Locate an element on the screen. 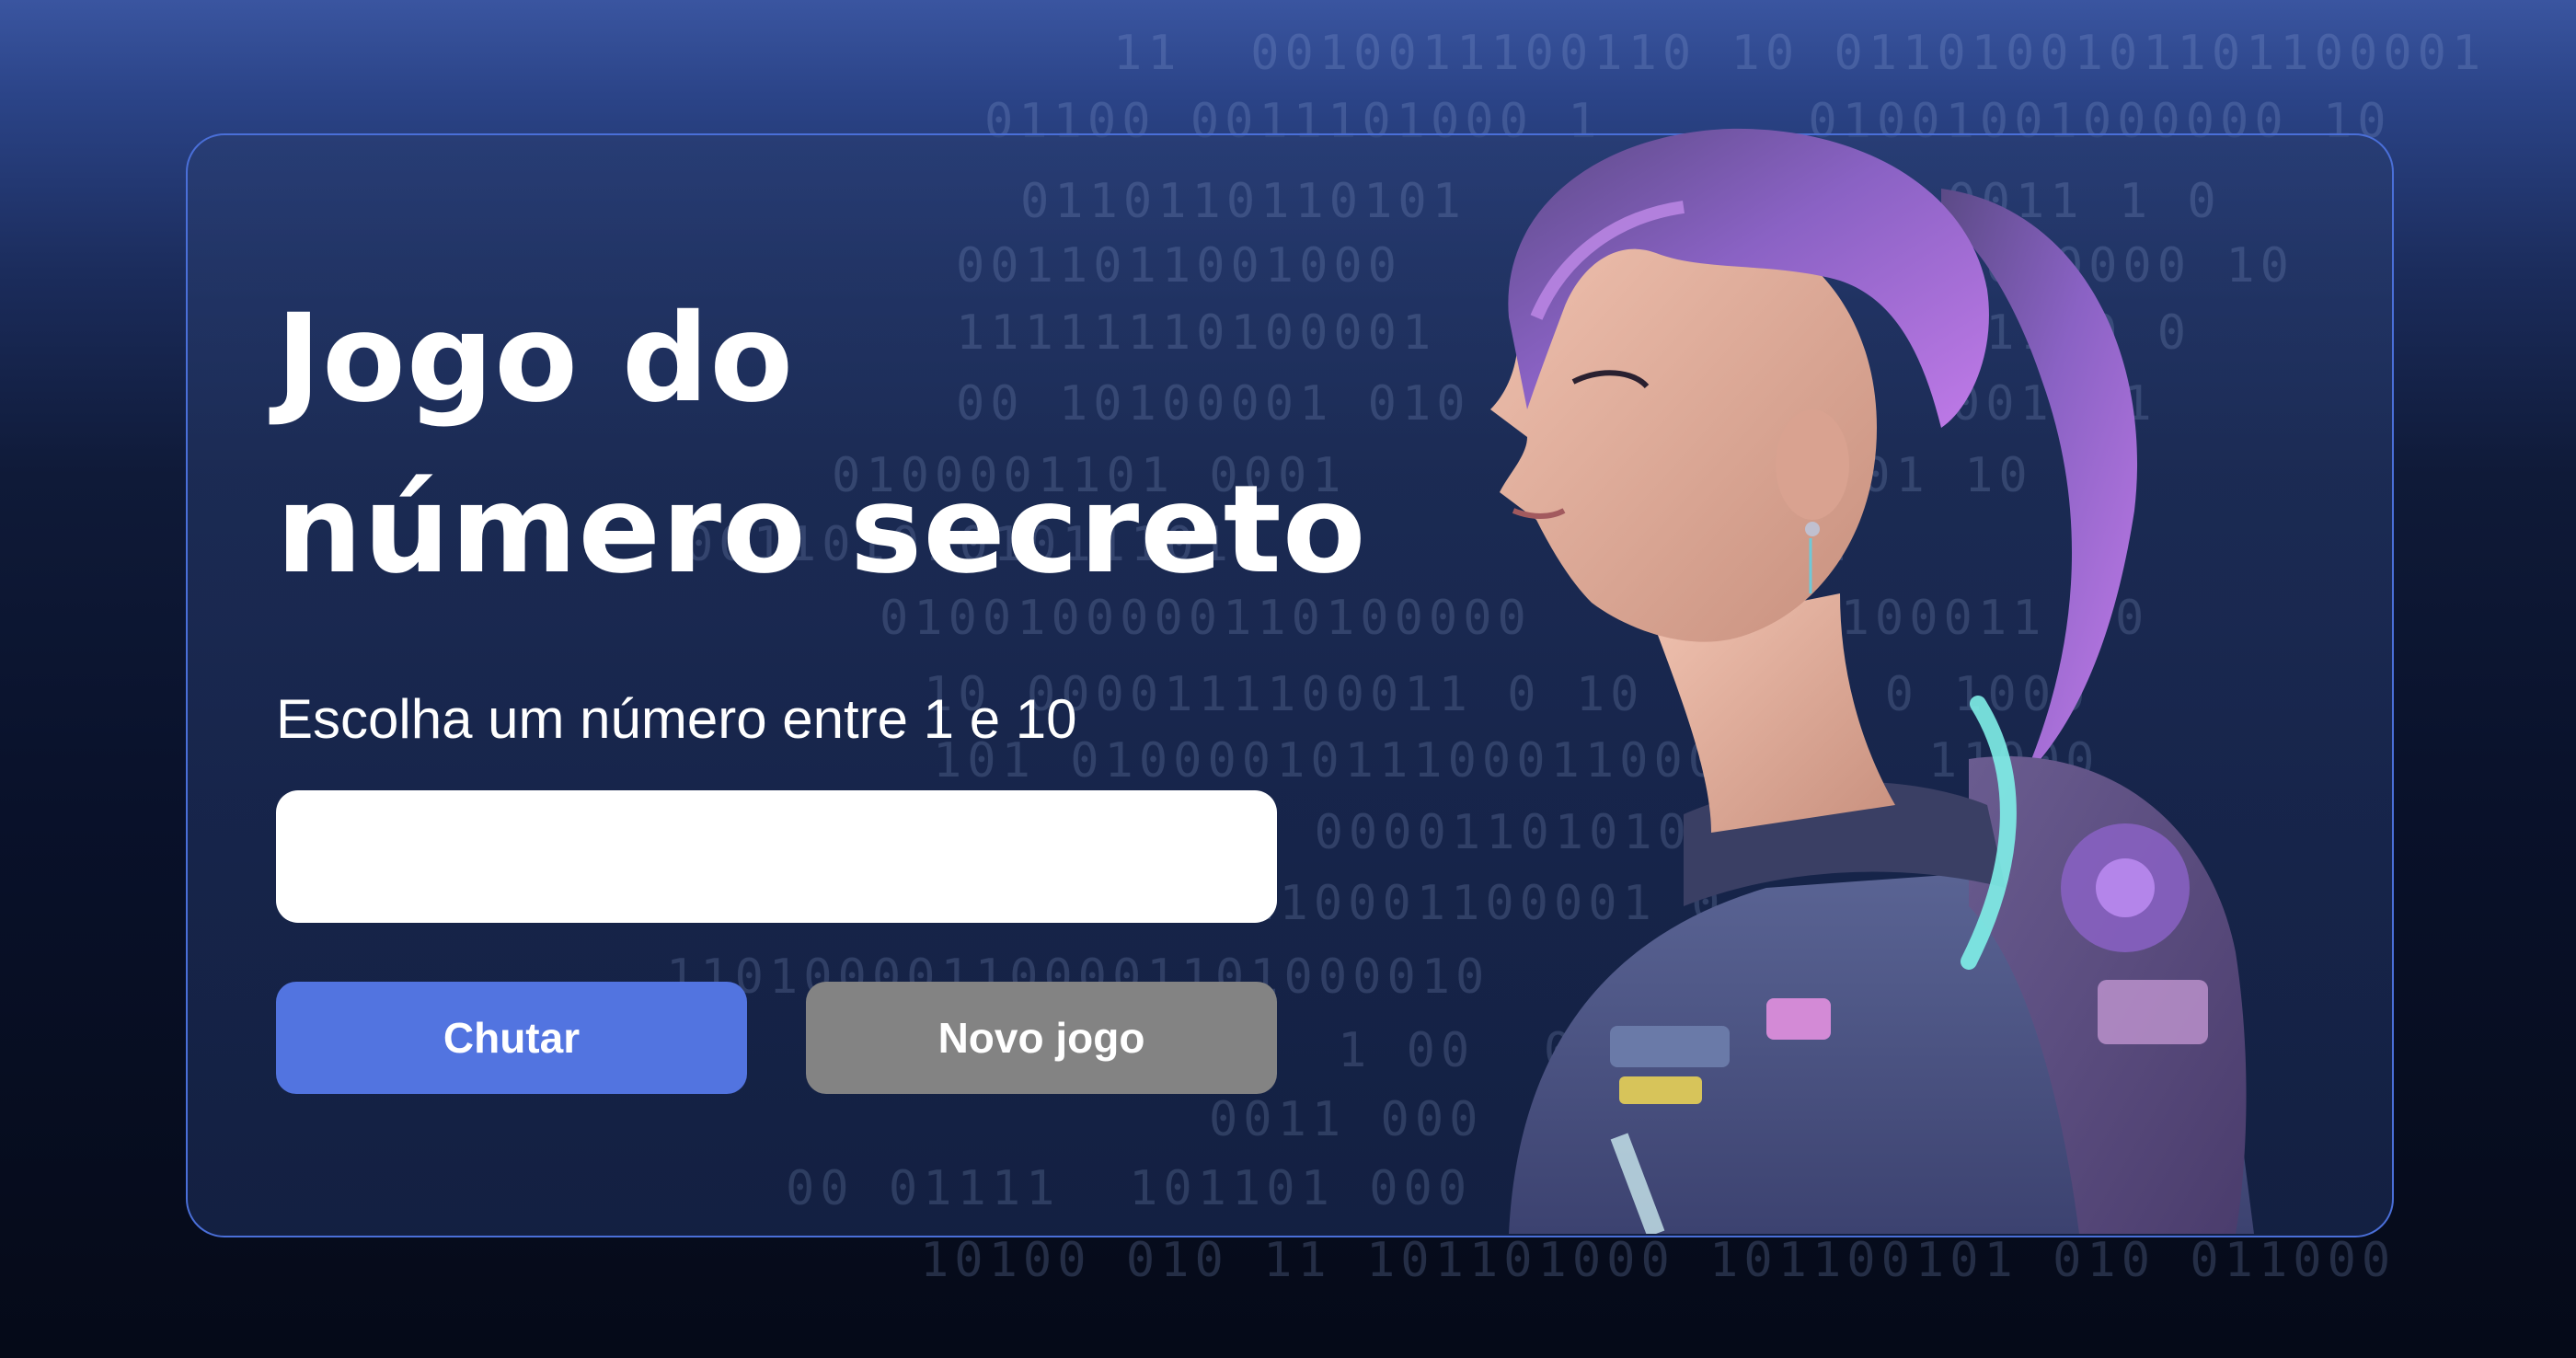 This screenshot has width=2576, height=1358. guess-prompt-label: Escolha um número entre 1 e 10 is located at coordinates (676, 719).